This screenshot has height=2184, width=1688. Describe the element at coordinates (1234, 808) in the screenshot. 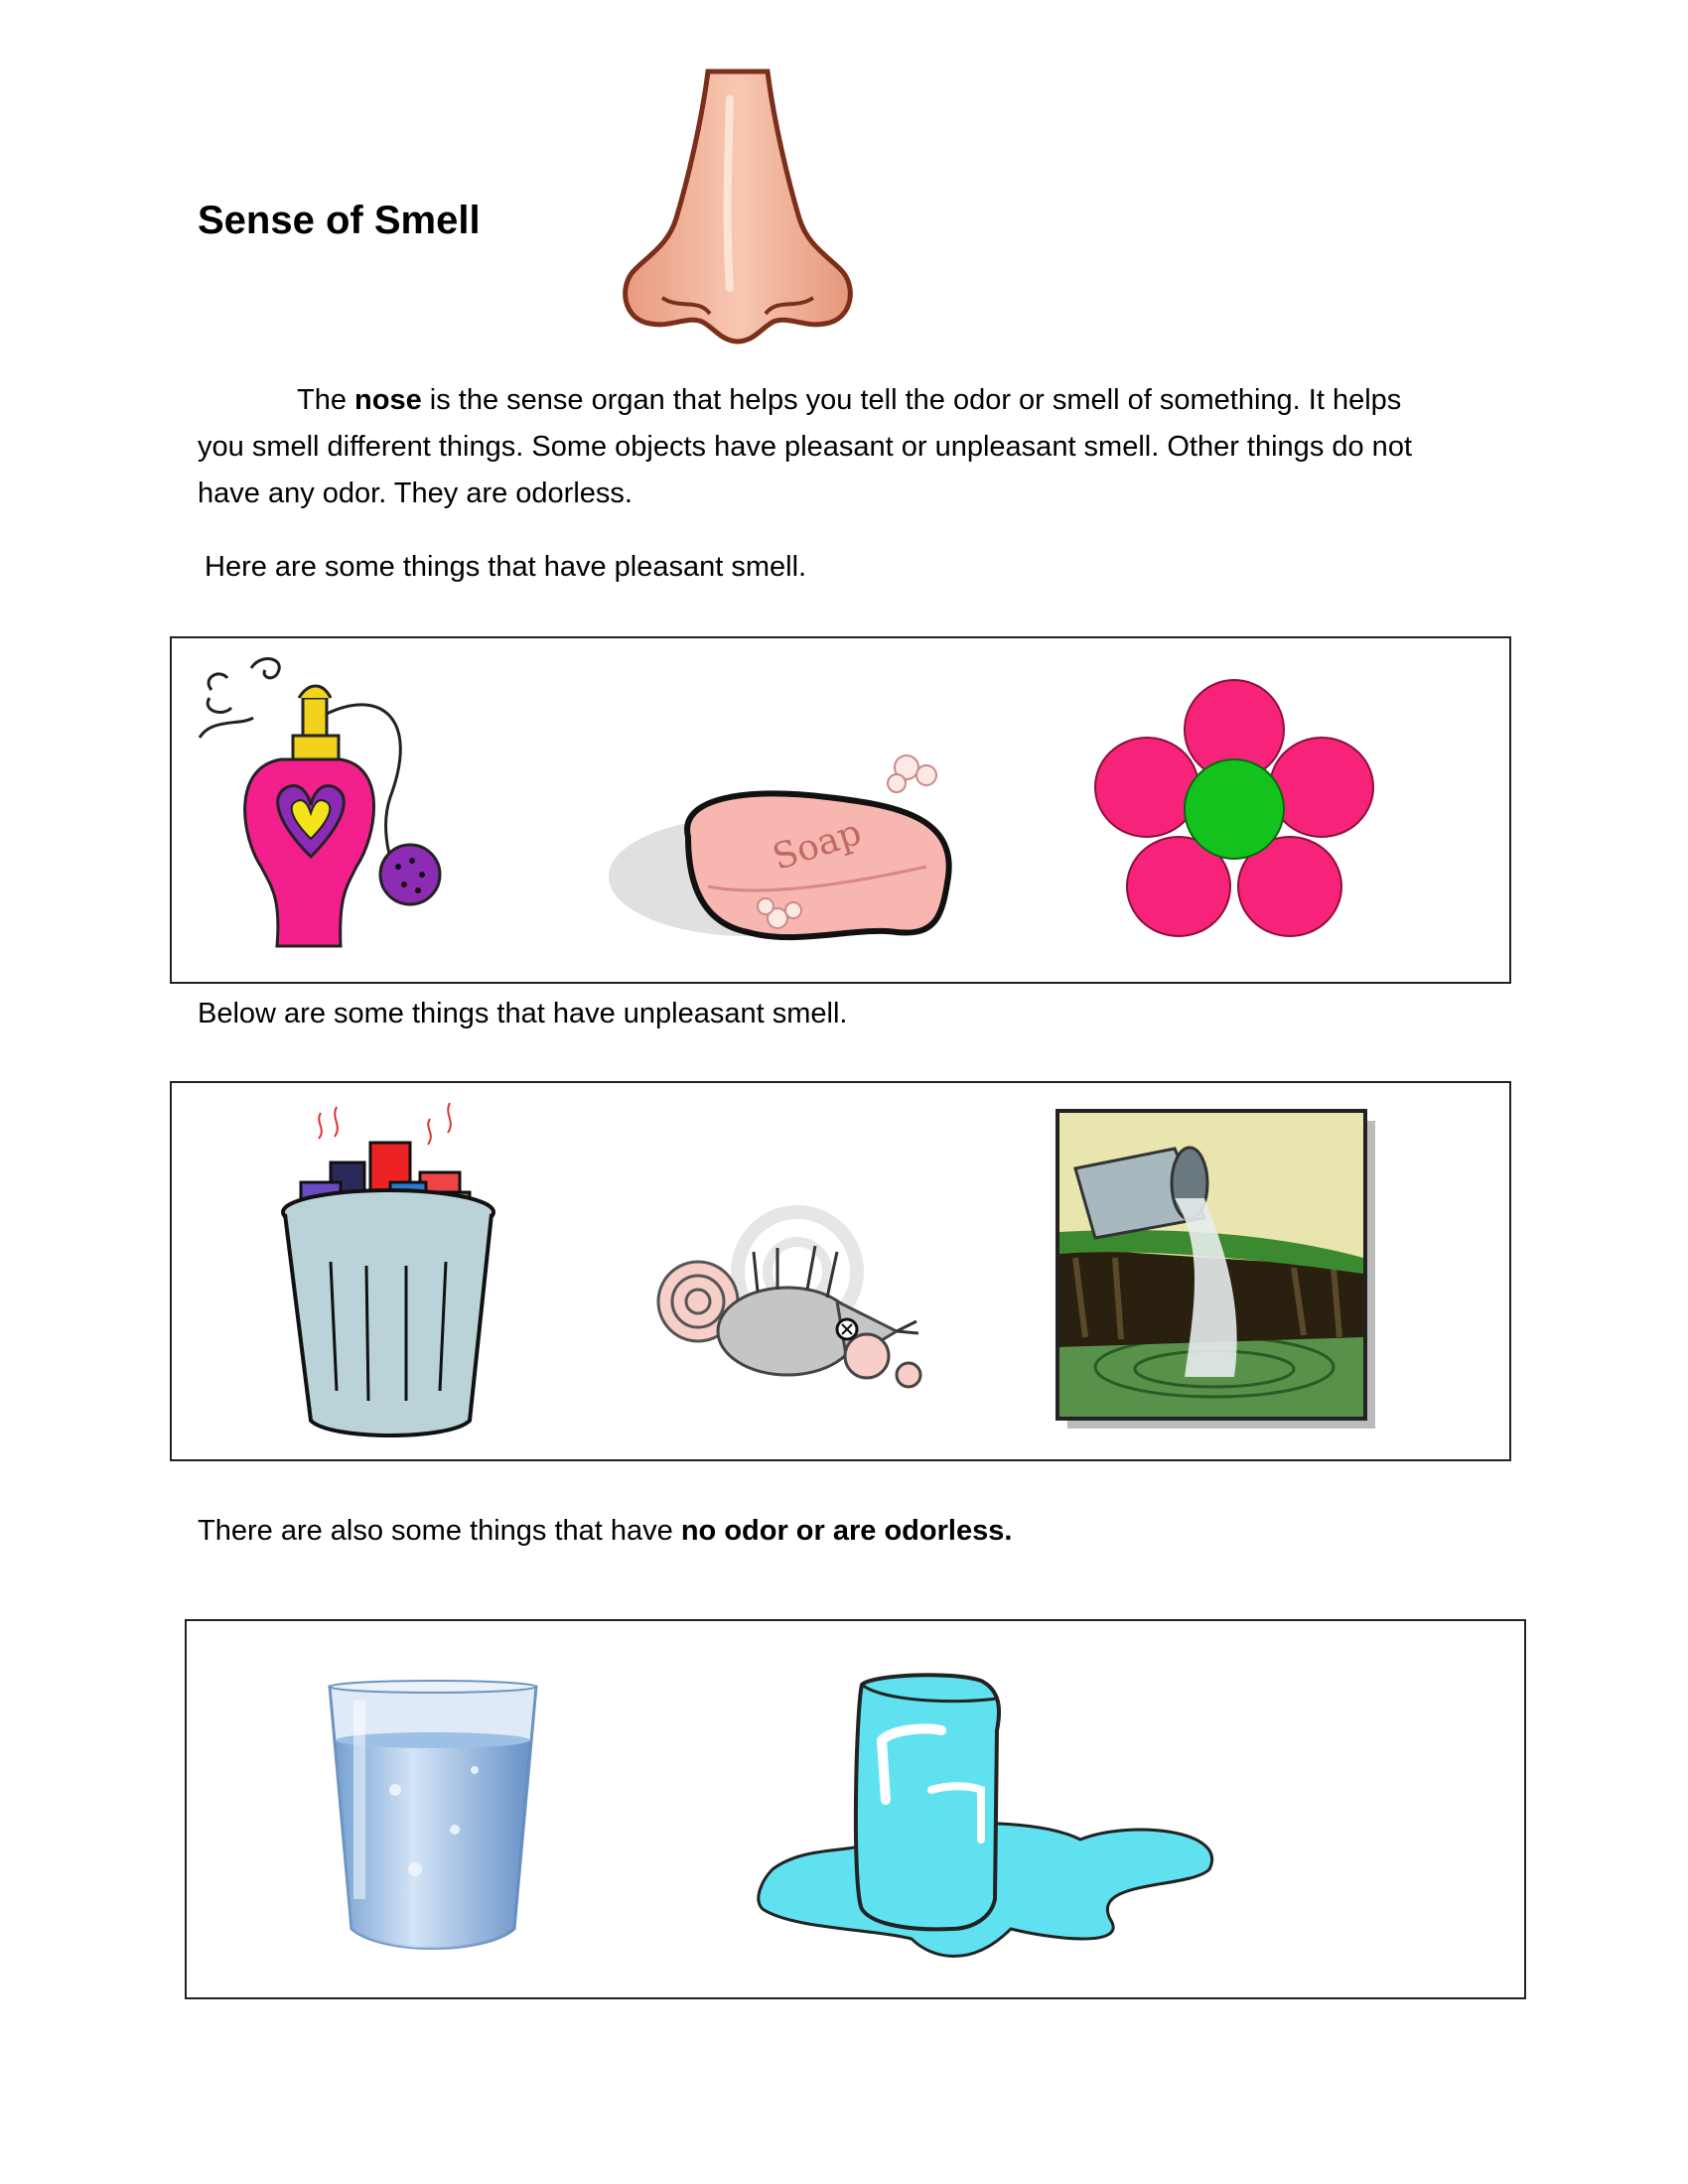

I see `flower-icon` at that location.